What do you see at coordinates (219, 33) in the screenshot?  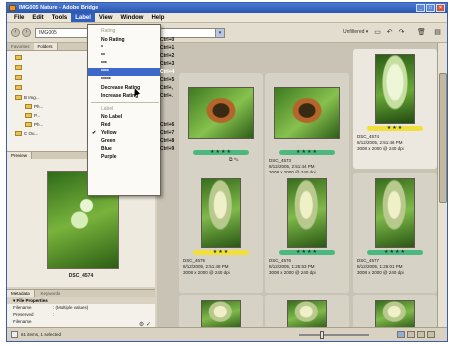 I see `chevron-down-icon: ▾` at bounding box center [219, 33].